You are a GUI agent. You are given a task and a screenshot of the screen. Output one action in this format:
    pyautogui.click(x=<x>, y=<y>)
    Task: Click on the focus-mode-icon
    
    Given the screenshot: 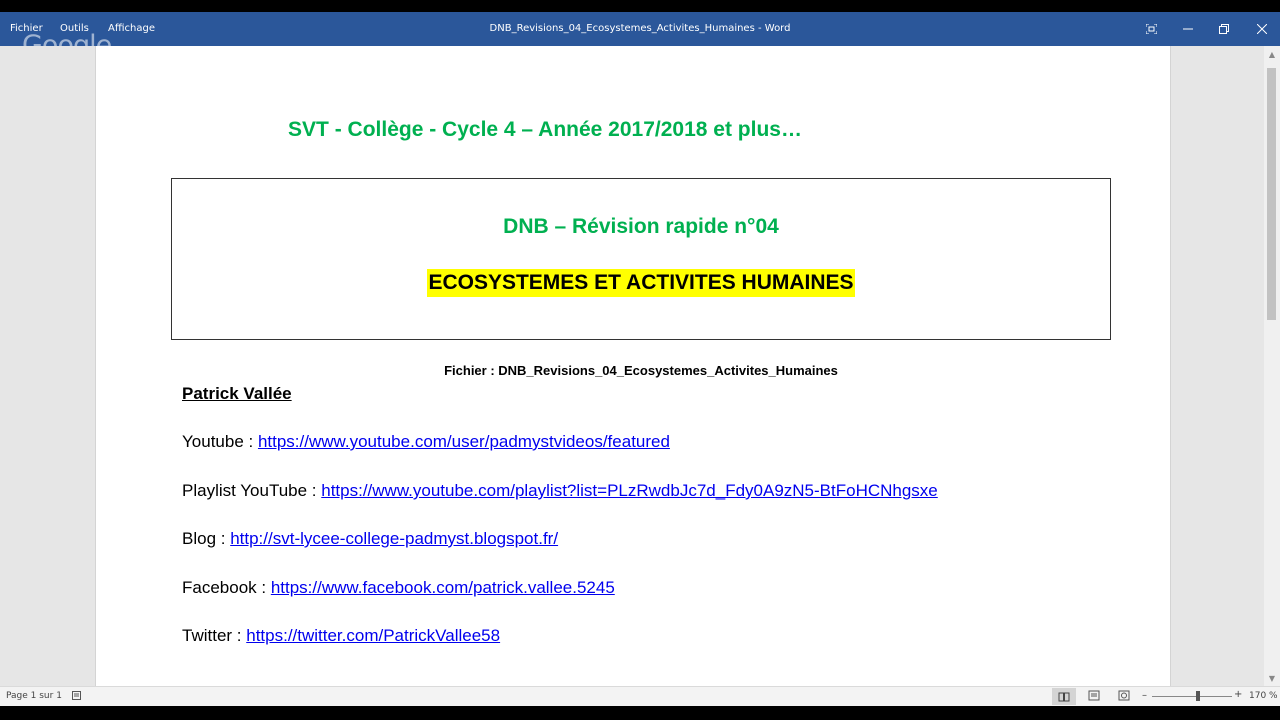 What is the action you would take?
    pyautogui.click(x=1151, y=29)
    